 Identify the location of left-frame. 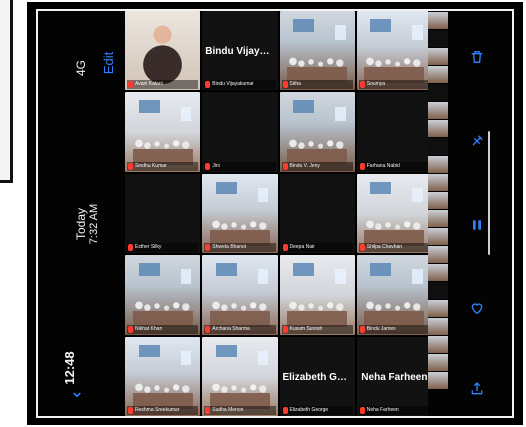
(6, 91).